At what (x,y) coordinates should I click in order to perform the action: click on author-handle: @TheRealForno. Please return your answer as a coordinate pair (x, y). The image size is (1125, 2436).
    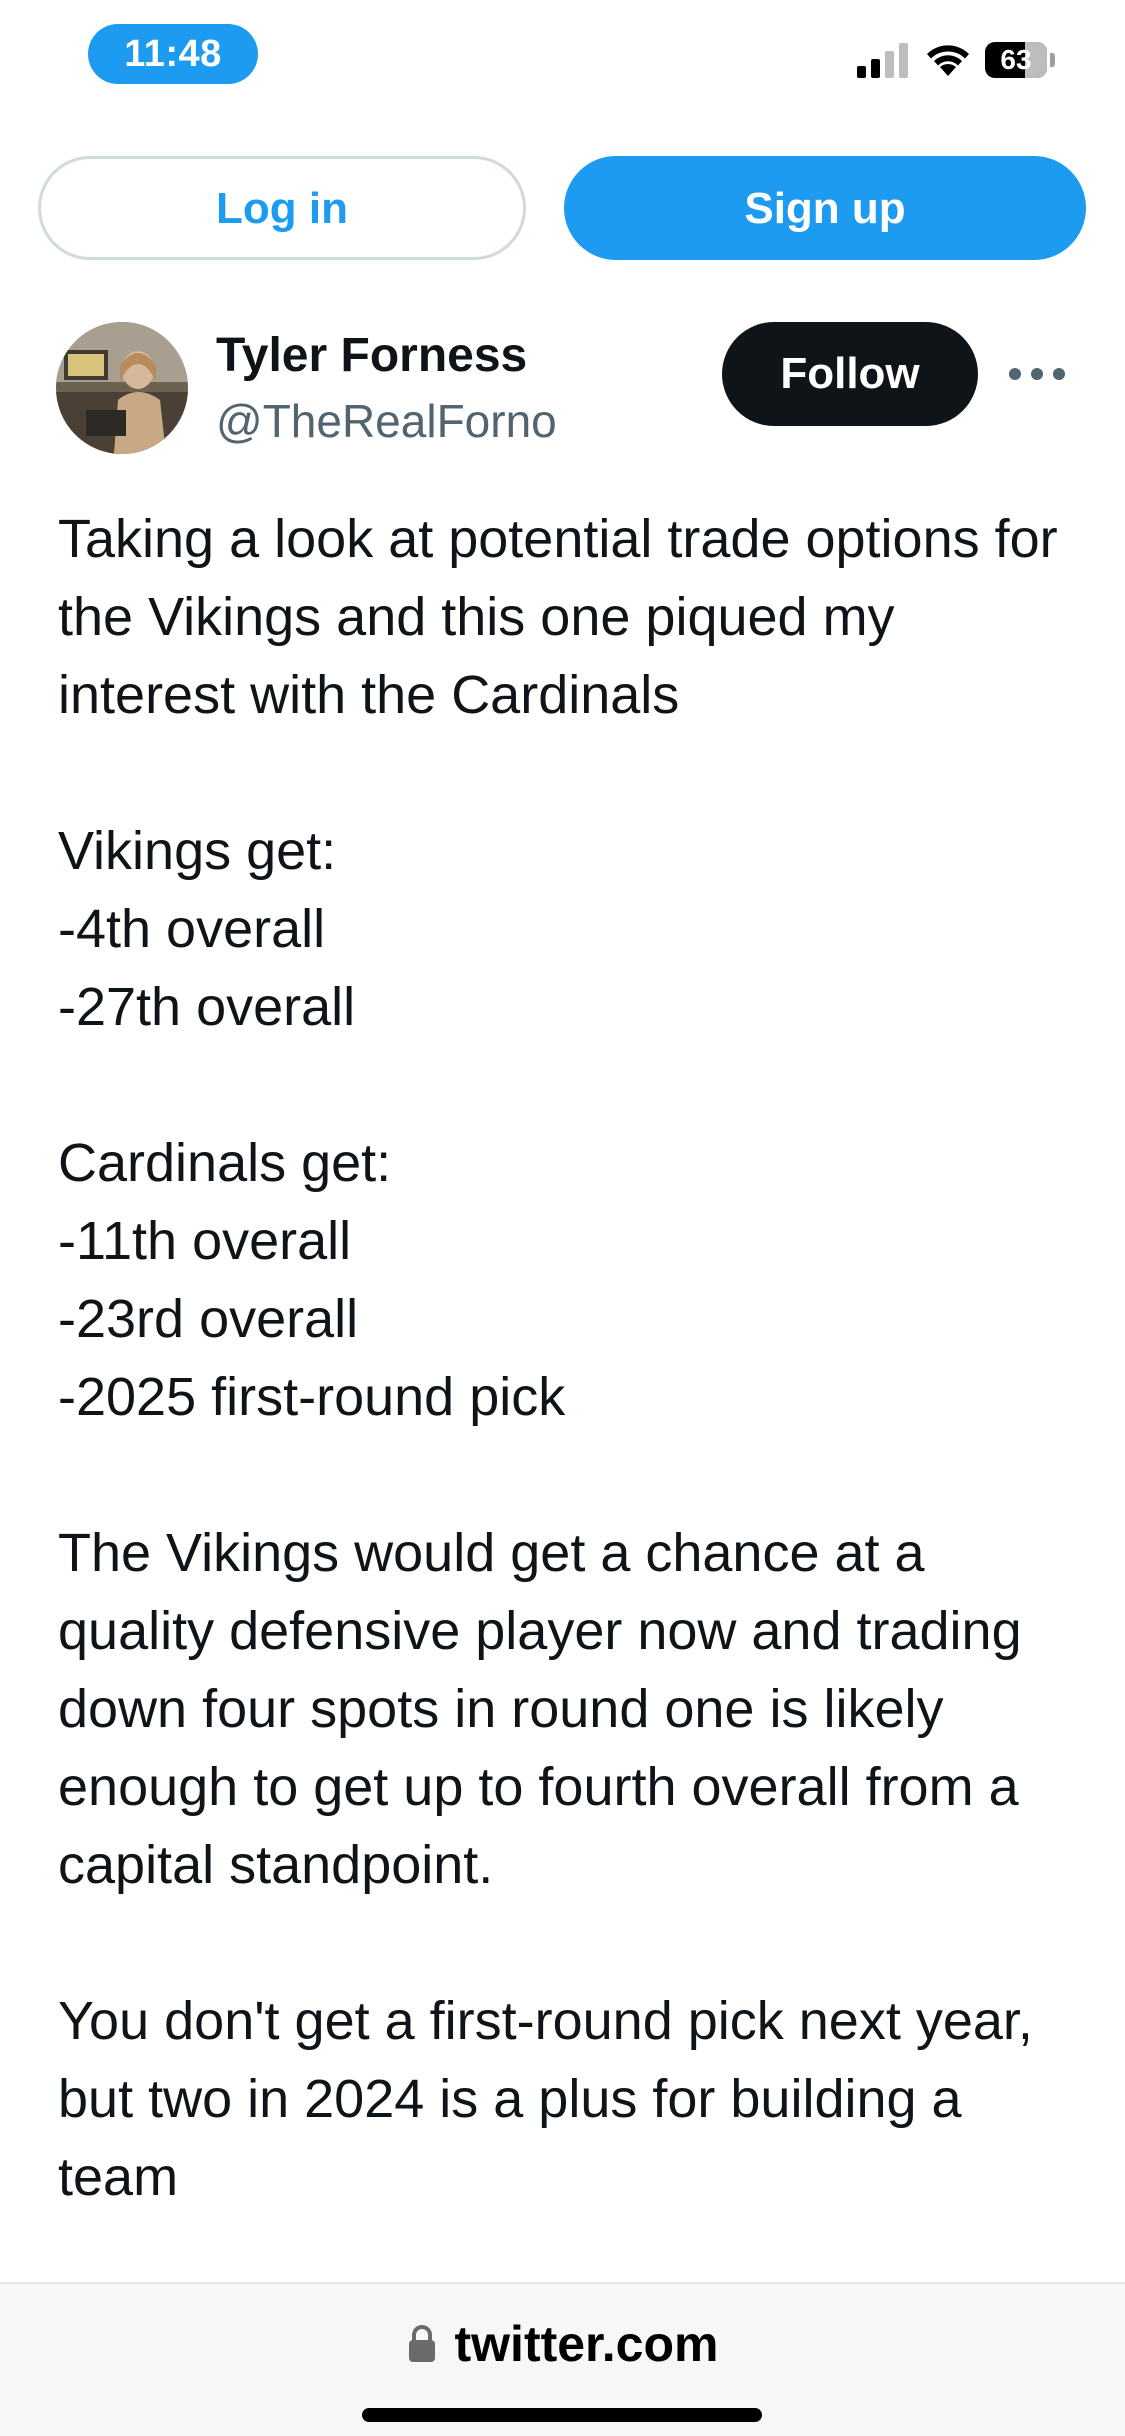
    Looking at the image, I should click on (386, 421).